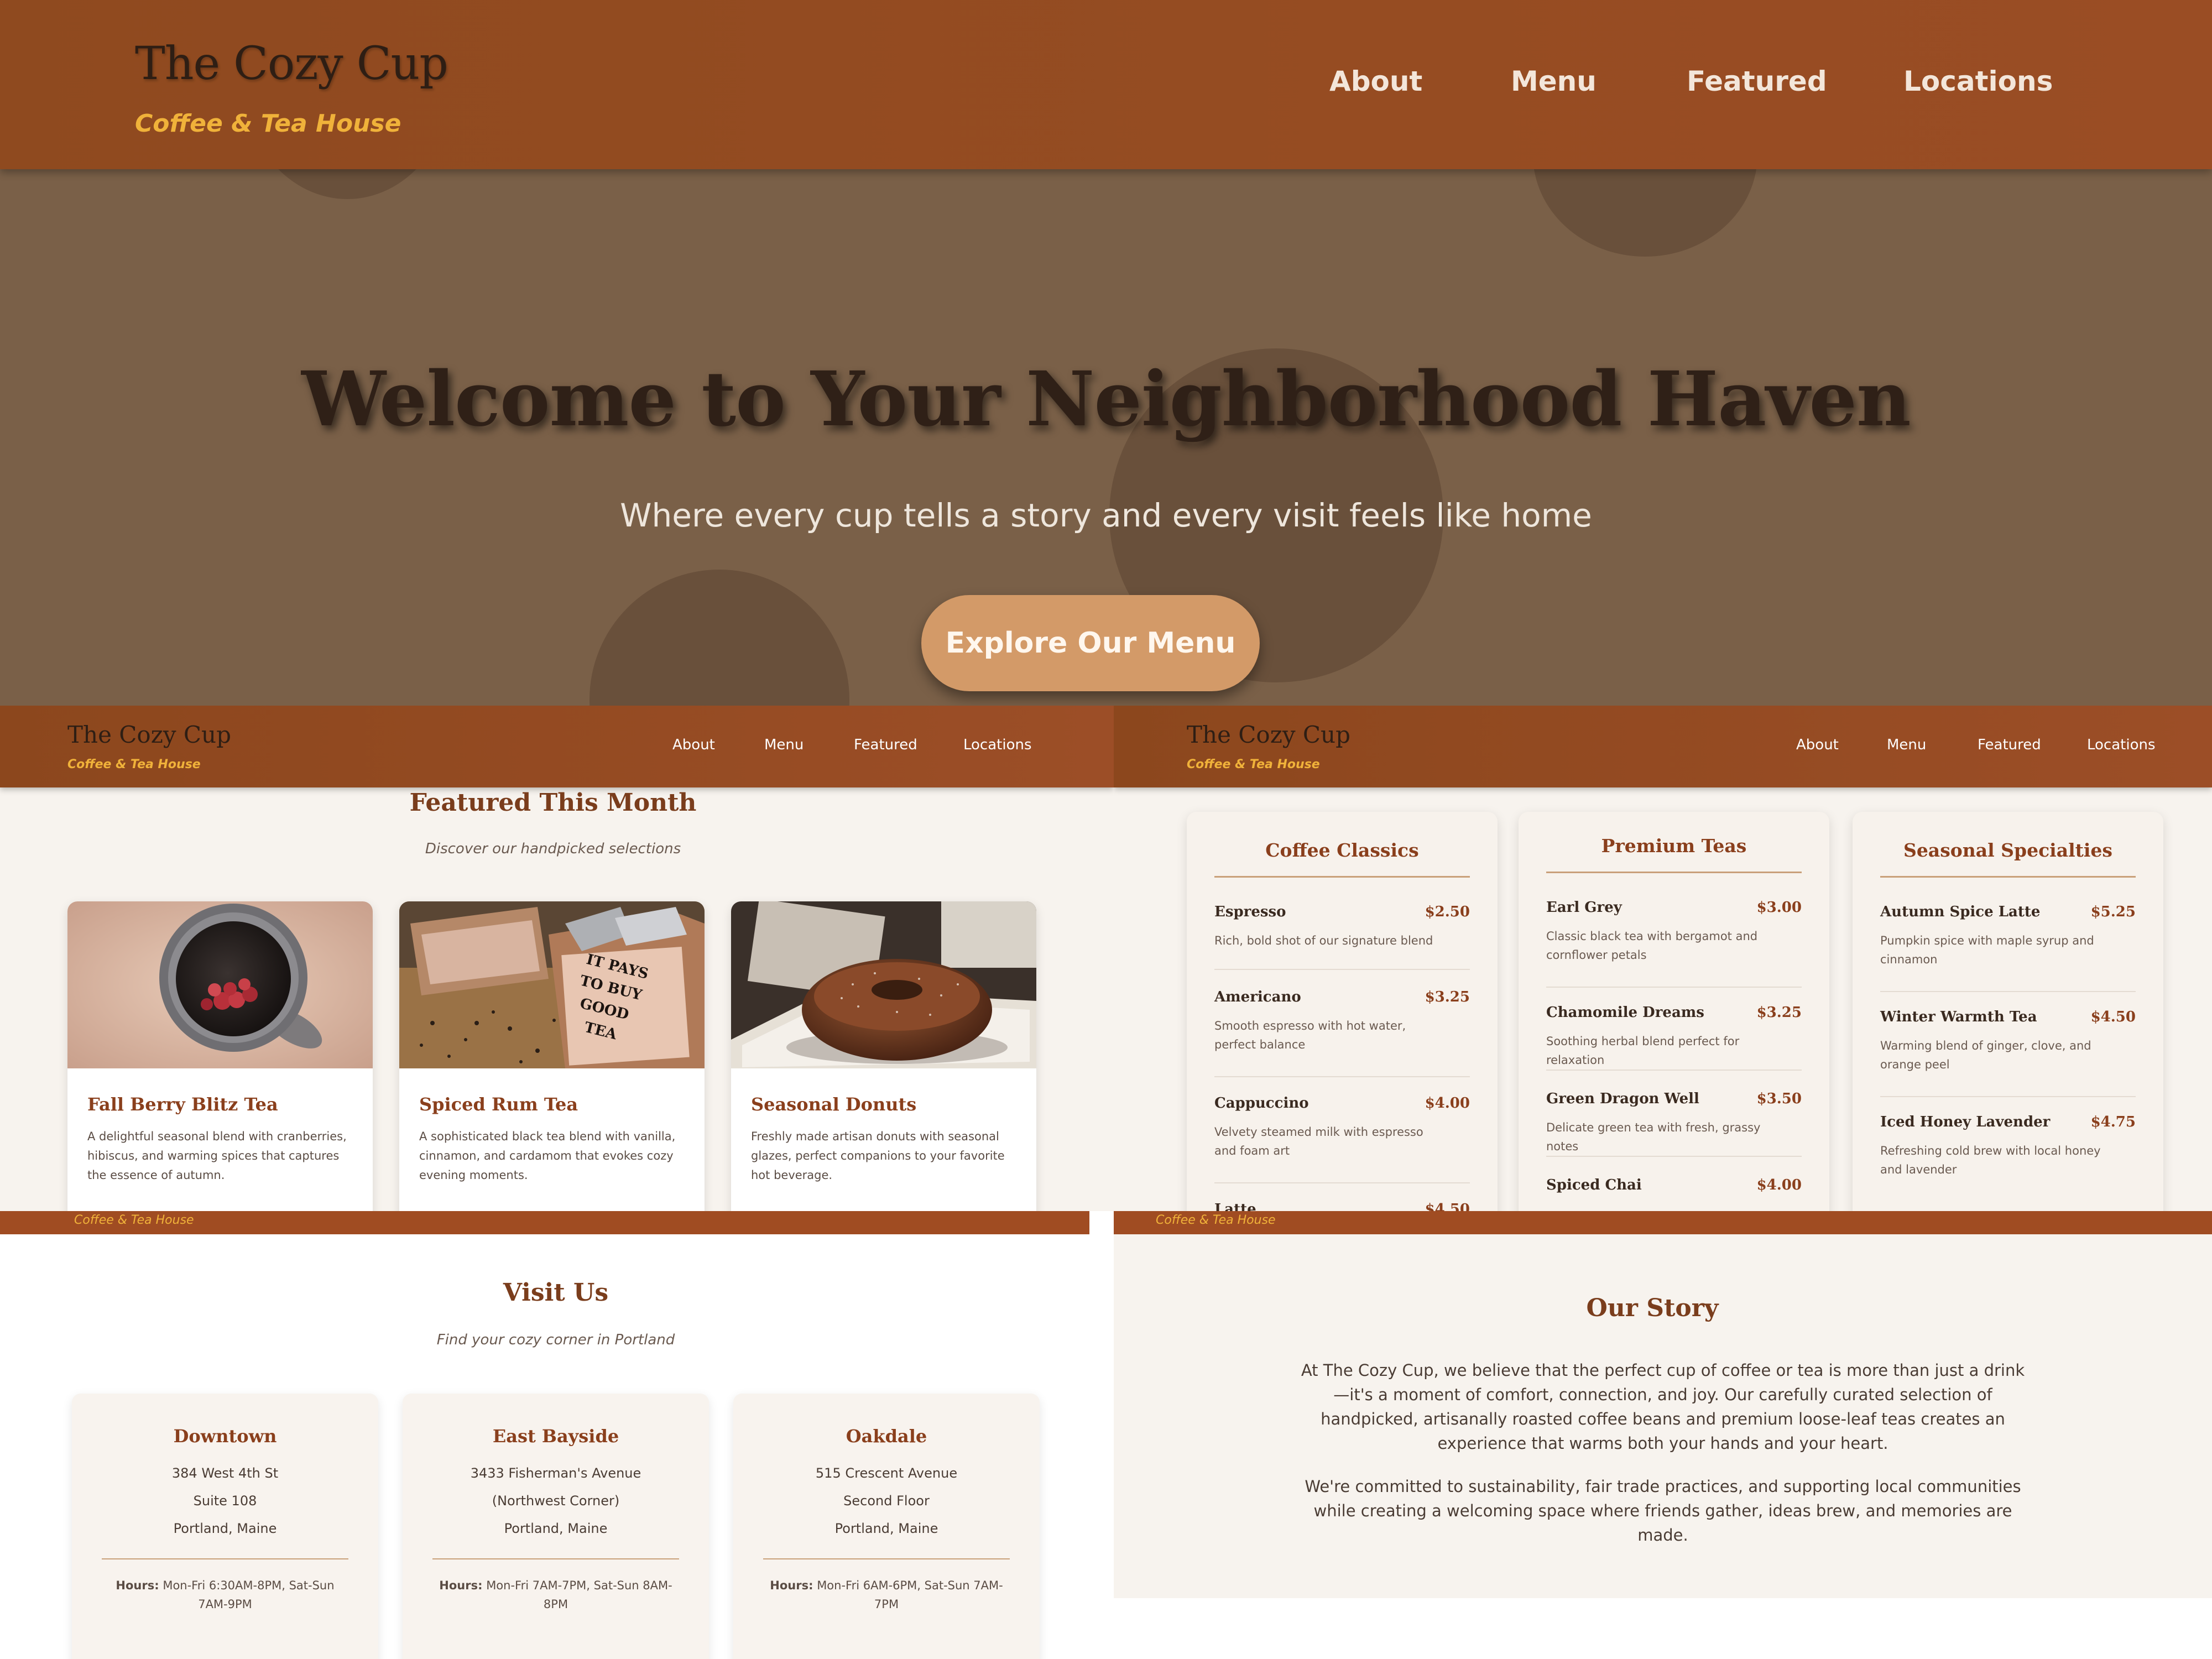 This screenshot has width=2212, height=1659. I want to click on location-hours: Hours: Mon-Fri 6AM-6PM, Sat-Sun 7AM-7PM, so click(887, 1595).